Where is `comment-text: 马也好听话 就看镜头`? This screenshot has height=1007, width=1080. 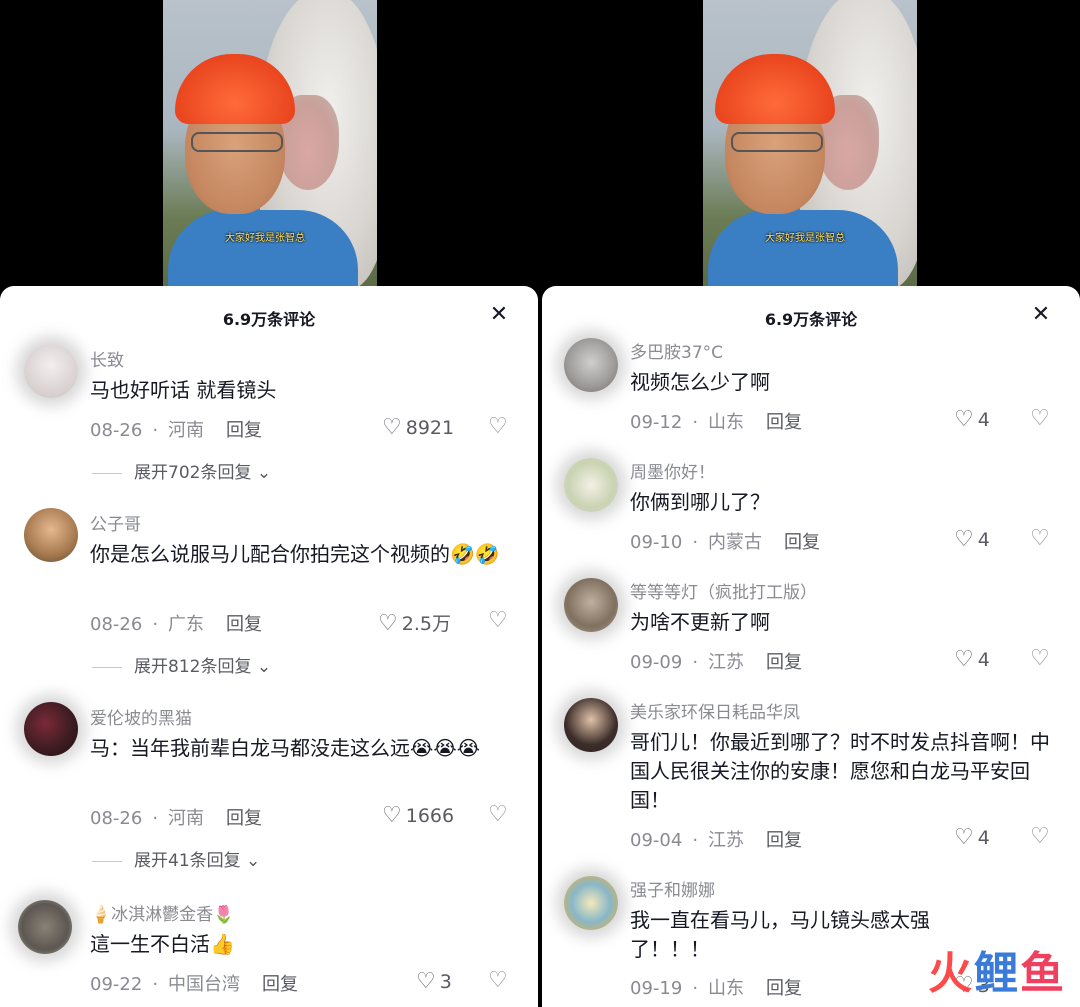
comment-text: 马也好听话 就看镜头 is located at coordinates (183, 390).